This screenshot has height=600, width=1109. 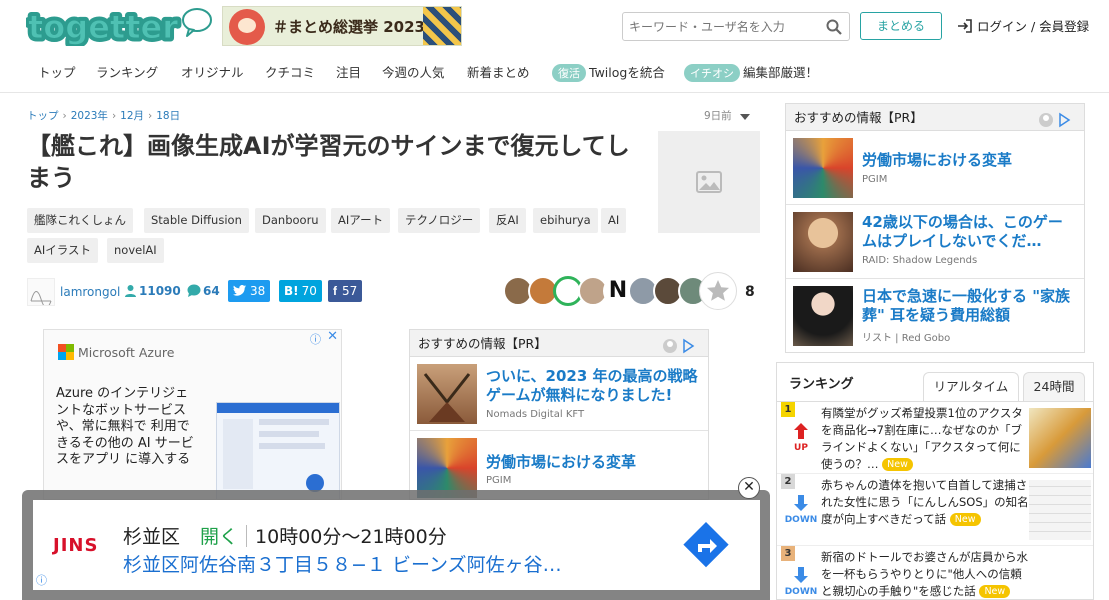 I want to click on matome-button: まとめる, so click(x=901, y=26).